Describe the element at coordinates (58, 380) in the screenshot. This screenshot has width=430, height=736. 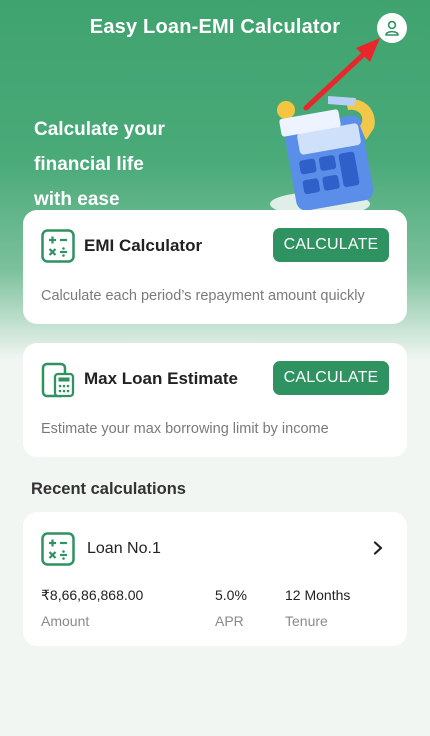
I see `phone-calculator-icon` at that location.